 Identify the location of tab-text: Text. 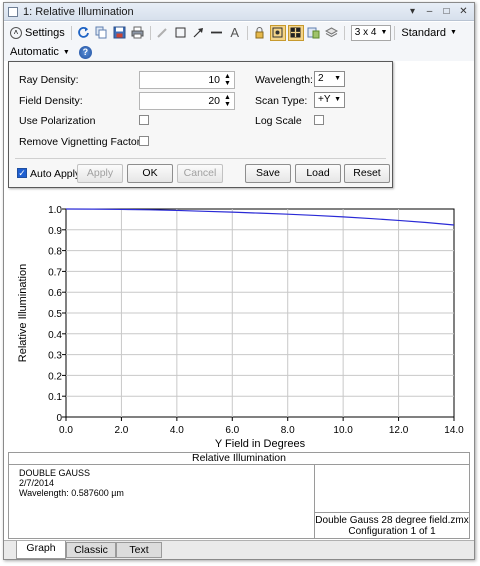
(139, 550).